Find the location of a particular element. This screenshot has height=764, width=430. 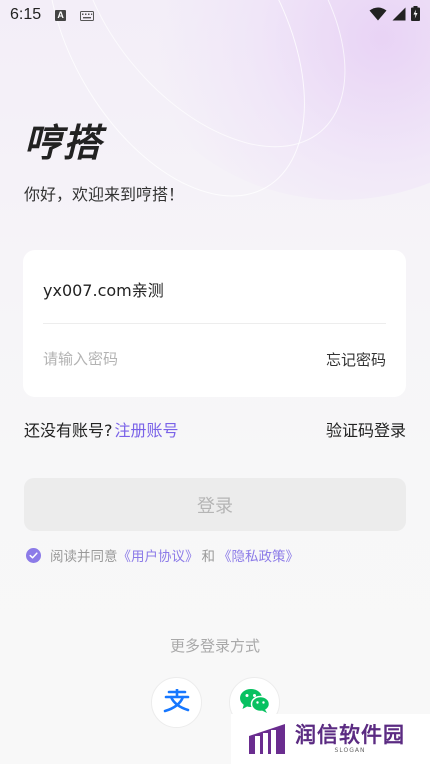

agreement-row: 阅读并同意 《用户协议》 和 《隐私政策》 is located at coordinates (162, 555).